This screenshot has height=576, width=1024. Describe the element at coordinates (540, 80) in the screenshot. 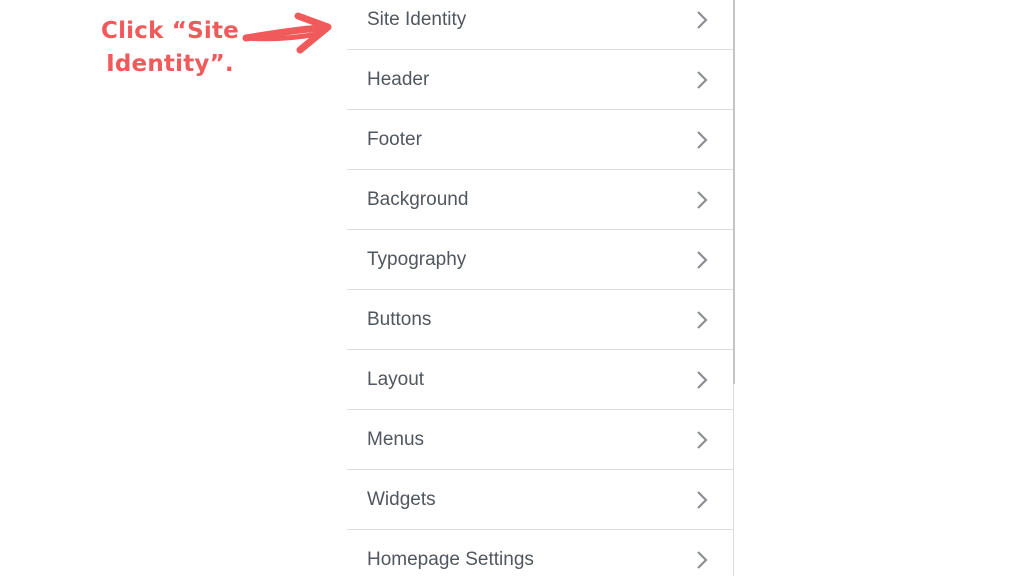

I see `menu-item-header: Header` at that location.